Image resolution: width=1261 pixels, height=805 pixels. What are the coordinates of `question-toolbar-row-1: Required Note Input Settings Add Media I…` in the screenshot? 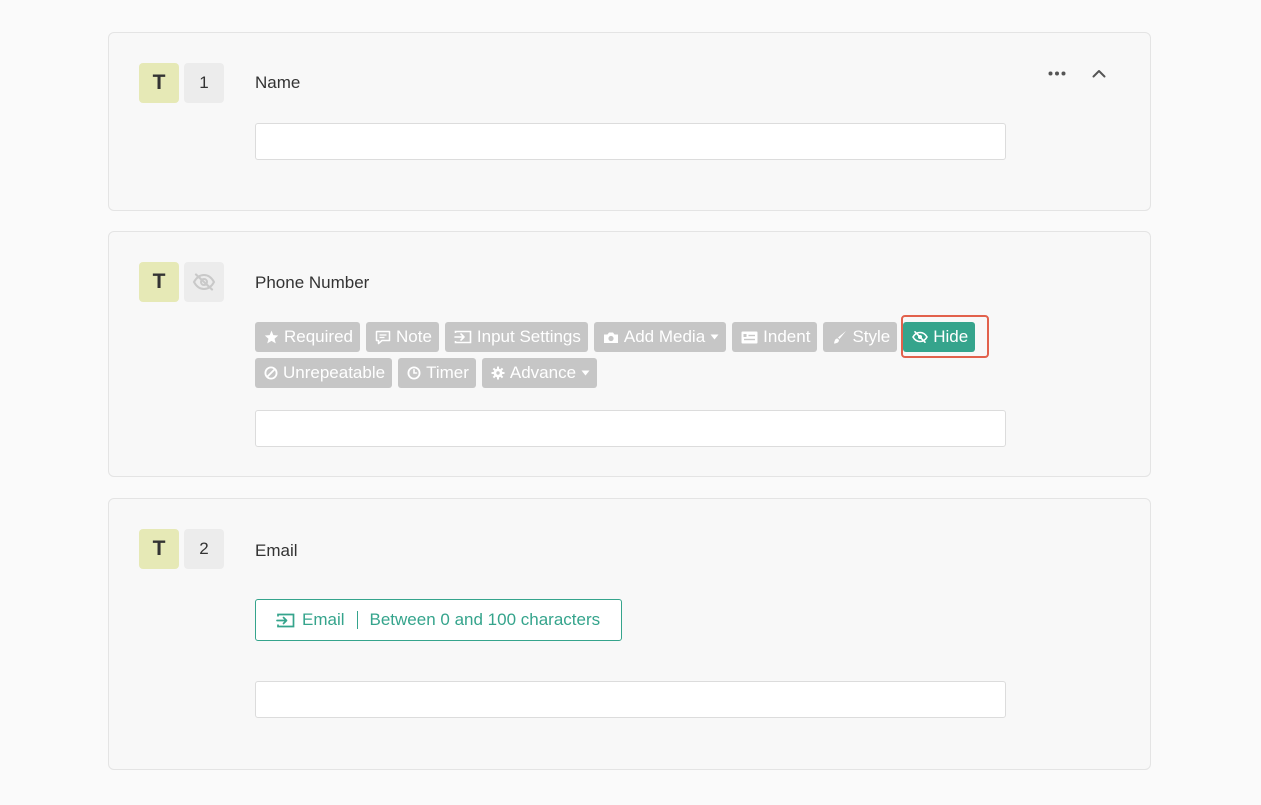 It's located at (615, 337).